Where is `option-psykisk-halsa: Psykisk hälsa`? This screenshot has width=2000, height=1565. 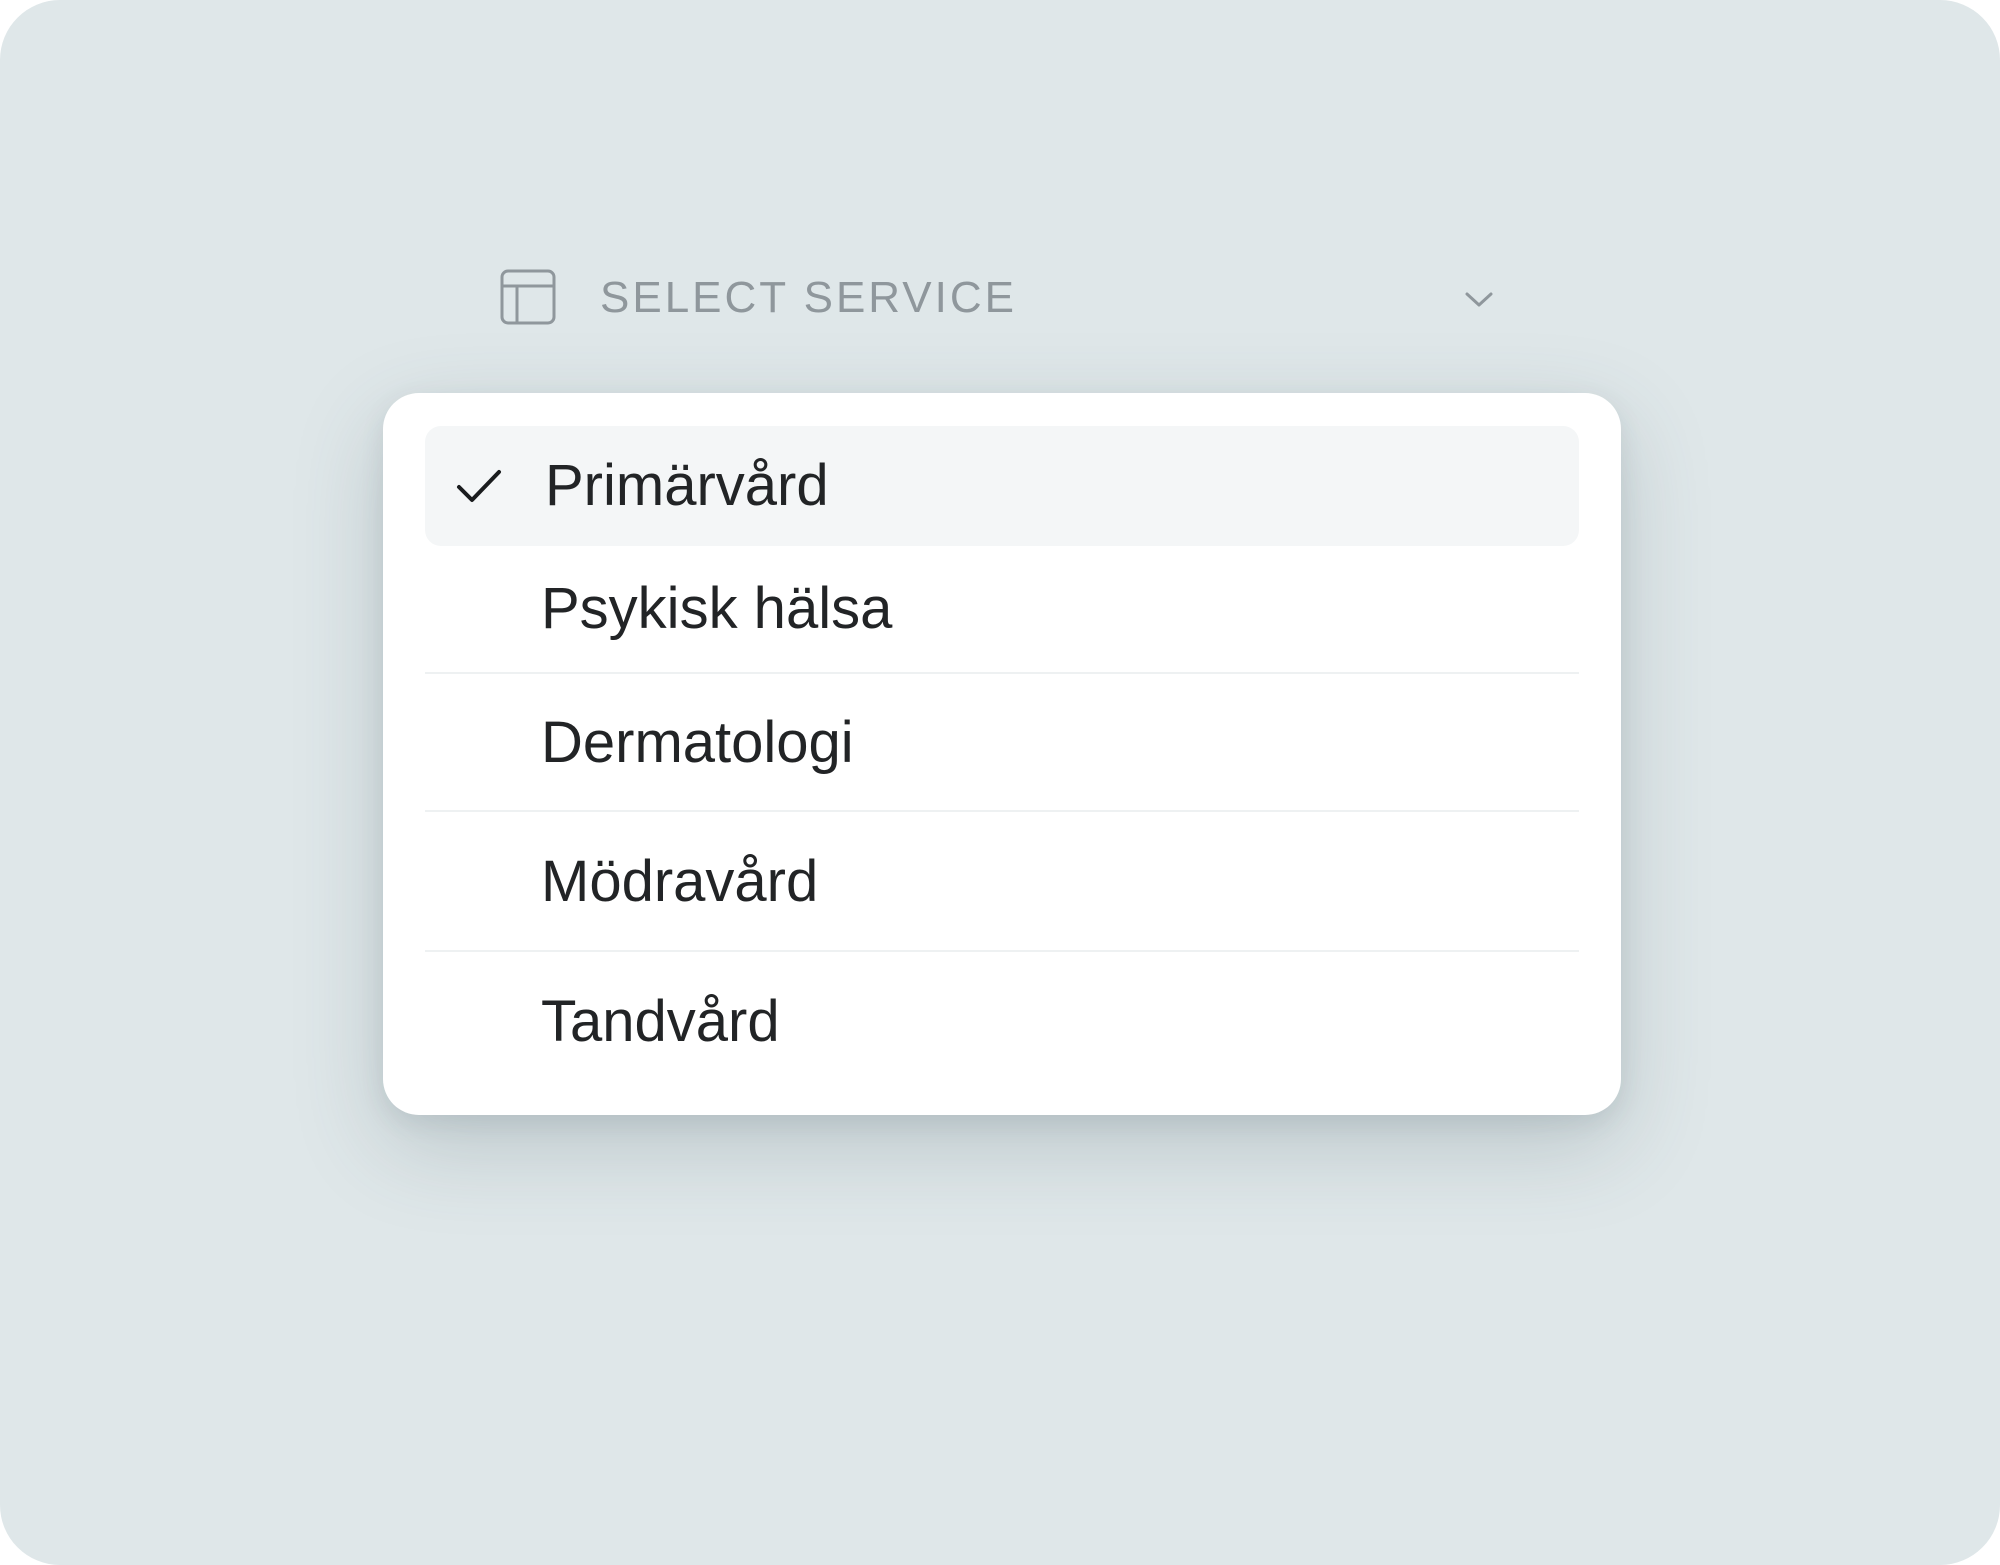
option-psykisk-halsa: Psykisk hälsa is located at coordinates (1002, 610).